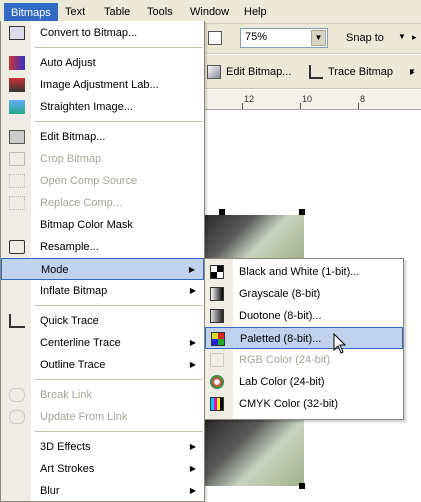 The image size is (421, 502). I want to click on image-adjustment-lab-icon, so click(17, 85).